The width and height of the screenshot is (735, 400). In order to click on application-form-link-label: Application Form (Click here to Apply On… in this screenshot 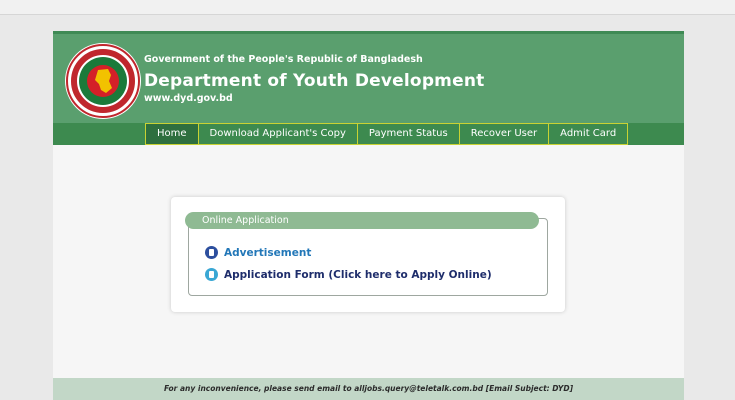, I will do `click(358, 275)`.